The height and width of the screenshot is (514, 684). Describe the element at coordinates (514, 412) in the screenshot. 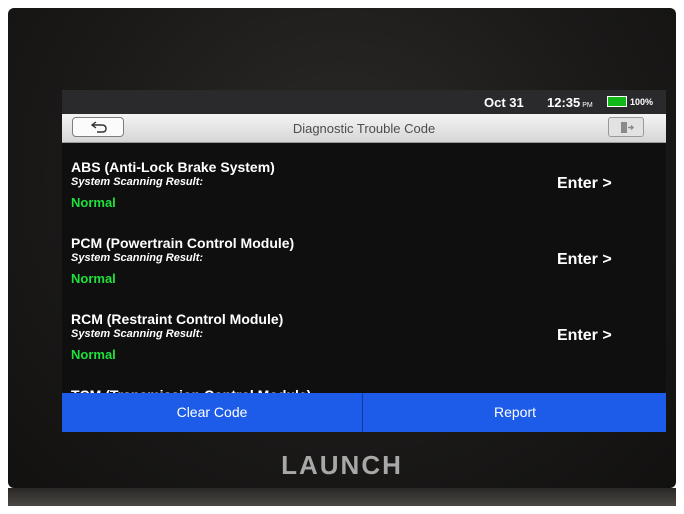

I see `report-button: Report` at that location.